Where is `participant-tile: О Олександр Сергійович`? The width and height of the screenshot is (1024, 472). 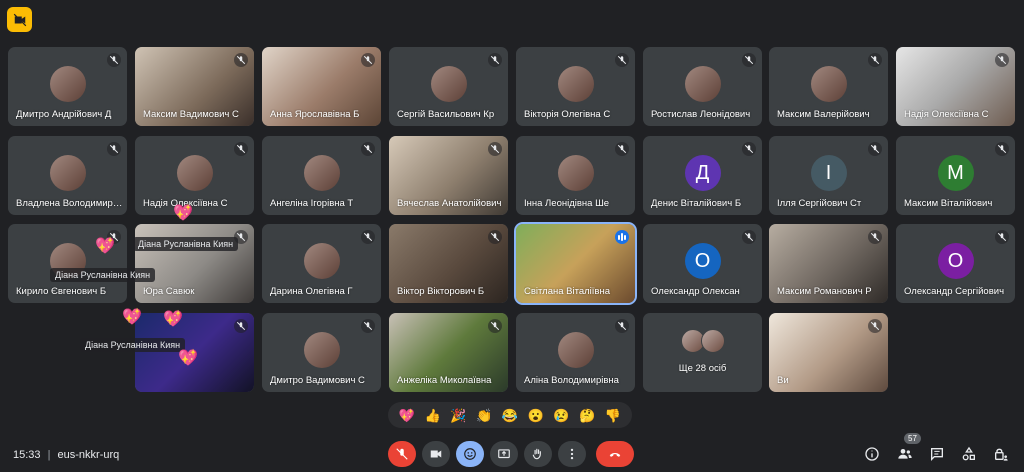 participant-tile: О Олександр Сергійович is located at coordinates (955, 263).